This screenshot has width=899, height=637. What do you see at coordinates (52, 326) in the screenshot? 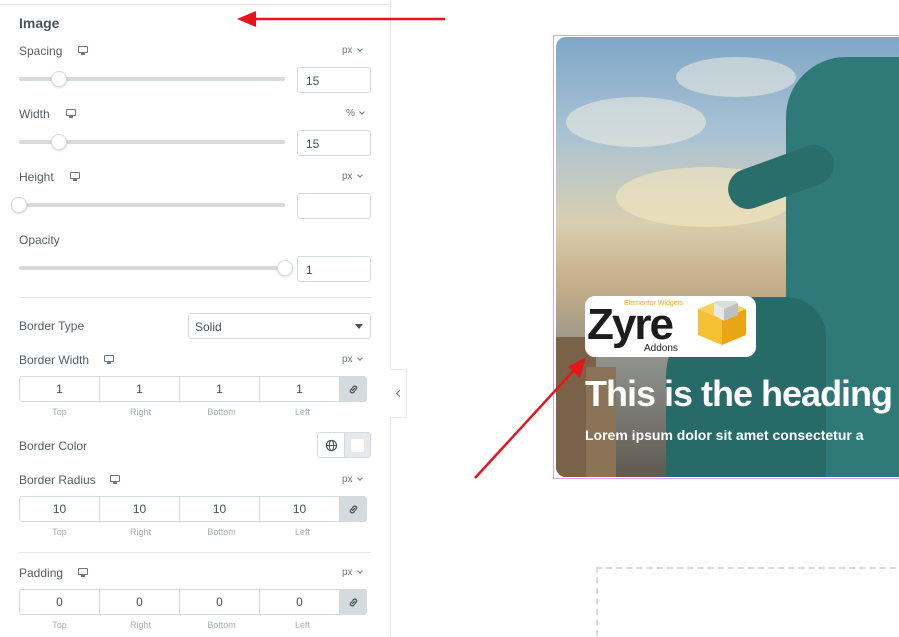
I see `border-type-label: Border Type` at bounding box center [52, 326].